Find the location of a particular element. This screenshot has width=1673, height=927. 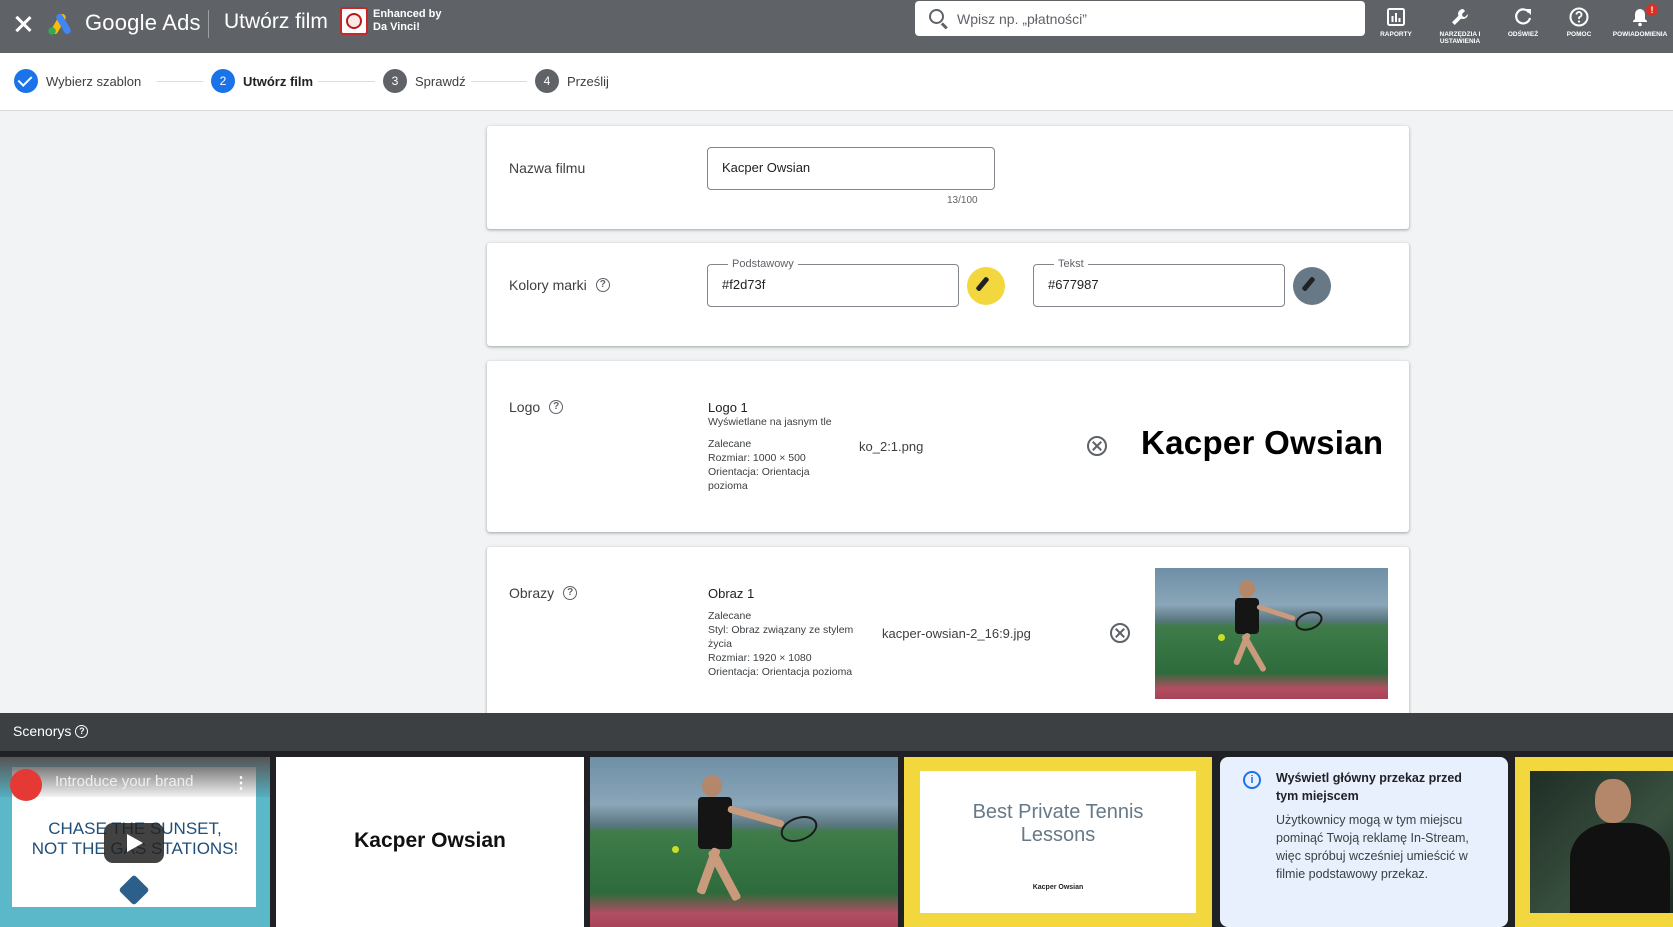

step-choose-template: Wybierz szablon is located at coordinates (77, 81).